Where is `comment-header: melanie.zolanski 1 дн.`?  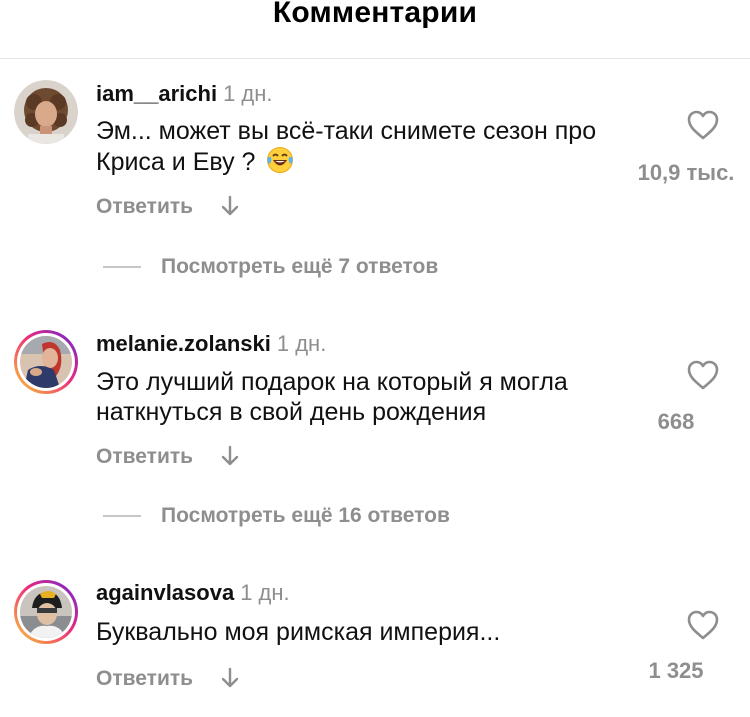
comment-header: melanie.zolanski 1 дн. is located at coordinates (211, 344).